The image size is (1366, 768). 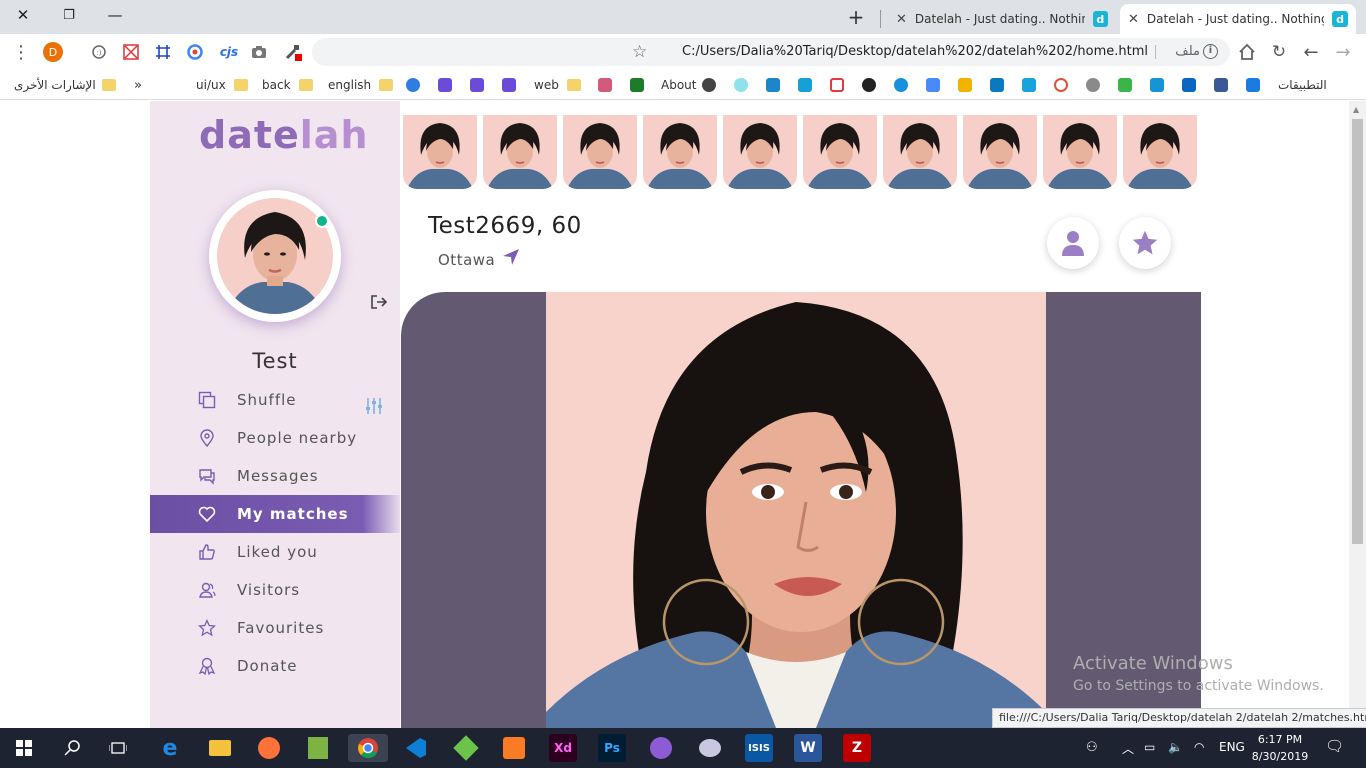 What do you see at coordinates (24, 748) in the screenshot?
I see `windows-start-icon` at bounding box center [24, 748].